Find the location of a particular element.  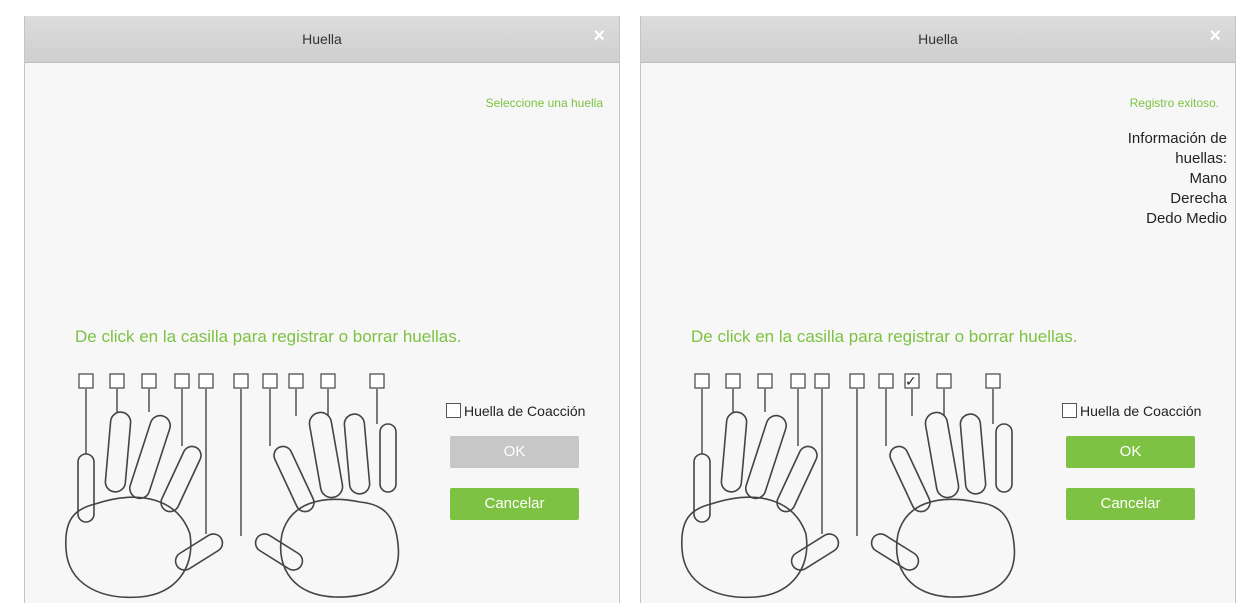

info-line: huellas: is located at coordinates (1201, 158).